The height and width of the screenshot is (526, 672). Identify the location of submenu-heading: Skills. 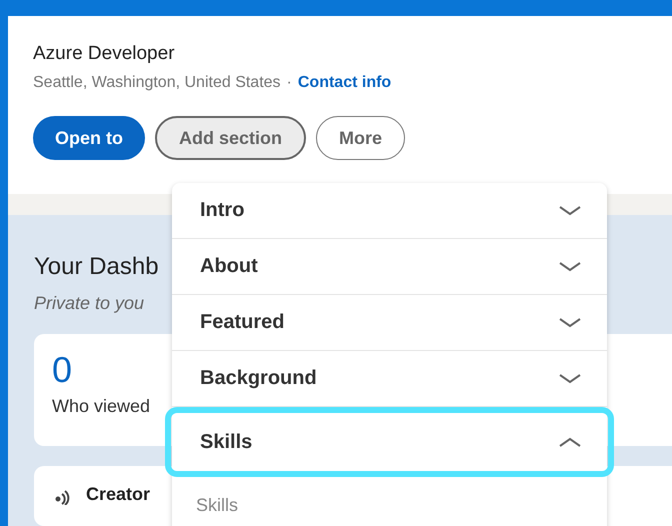
(217, 505).